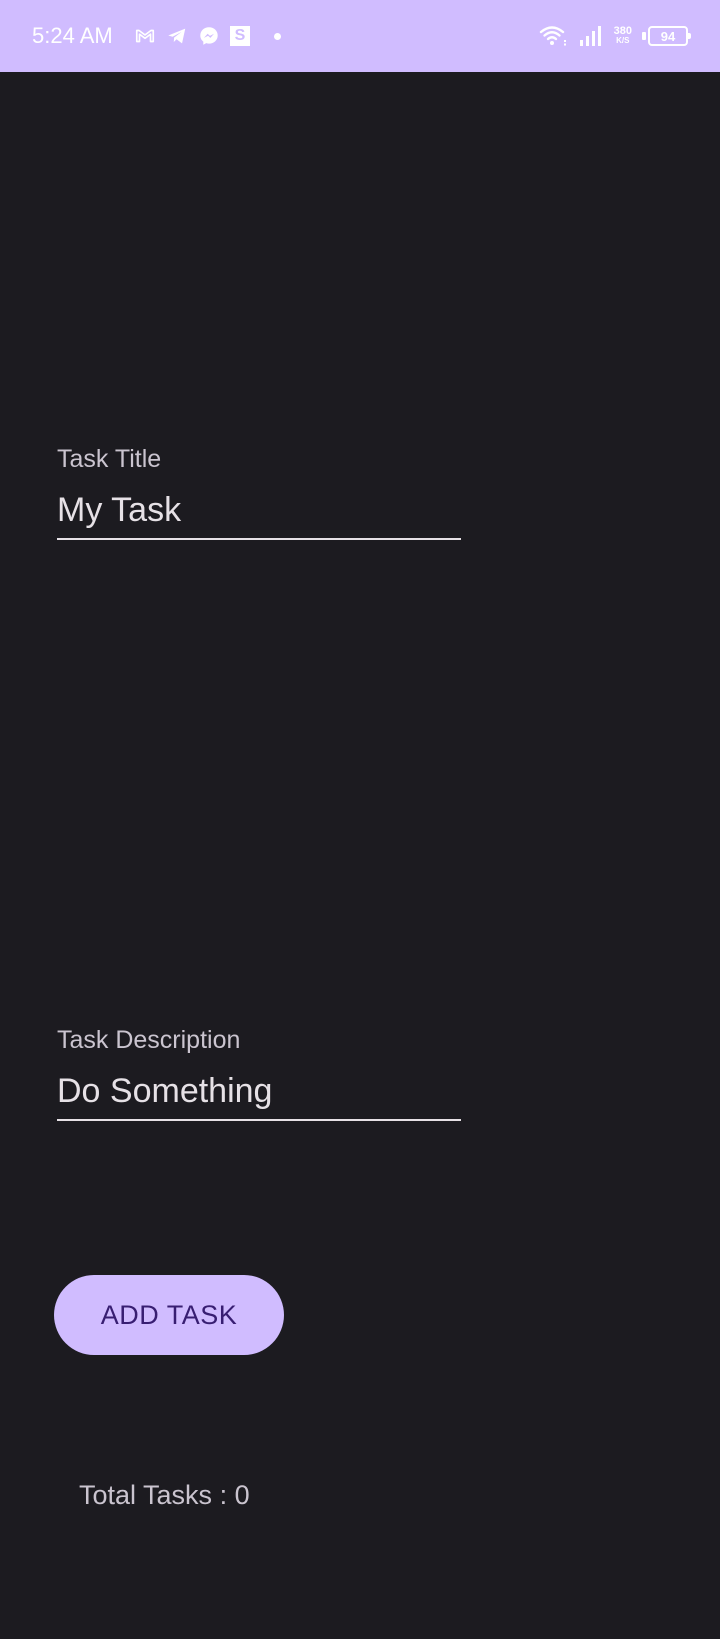  Describe the element at coordinates (164, 1495) in the screenshot. I see `total-tasks-count: Total Tasks : 0` at that location.